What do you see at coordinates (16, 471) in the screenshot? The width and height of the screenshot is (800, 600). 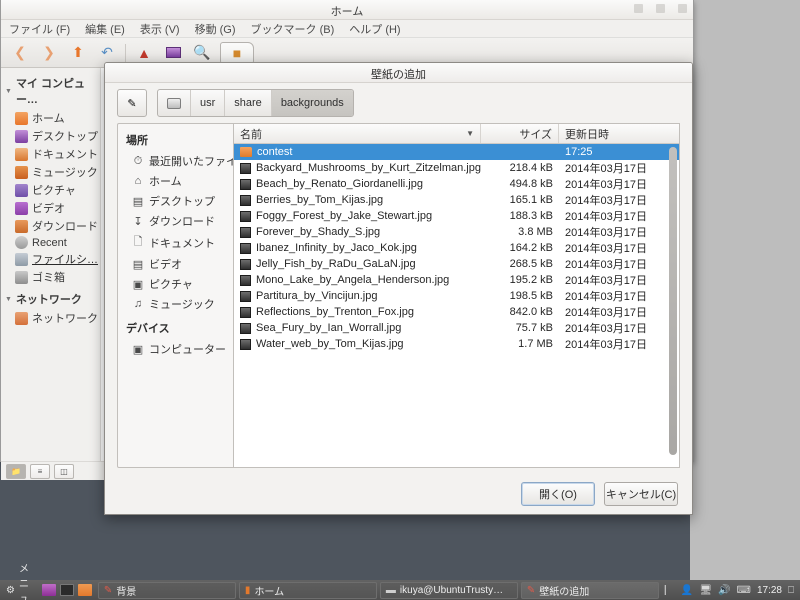 I see `folder-view-button: 📁` at bounding box center [16, 471].